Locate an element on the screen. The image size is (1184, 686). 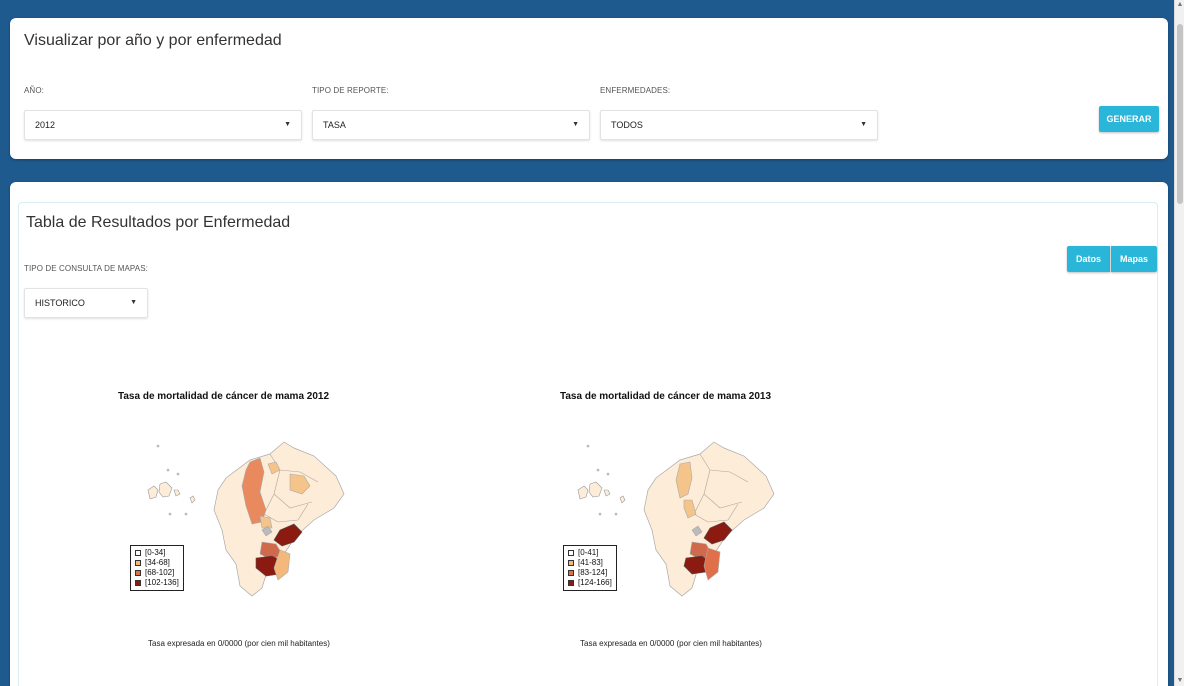
page-scrollbar: ▲ ▼ is located at coordinates (1179, 343).